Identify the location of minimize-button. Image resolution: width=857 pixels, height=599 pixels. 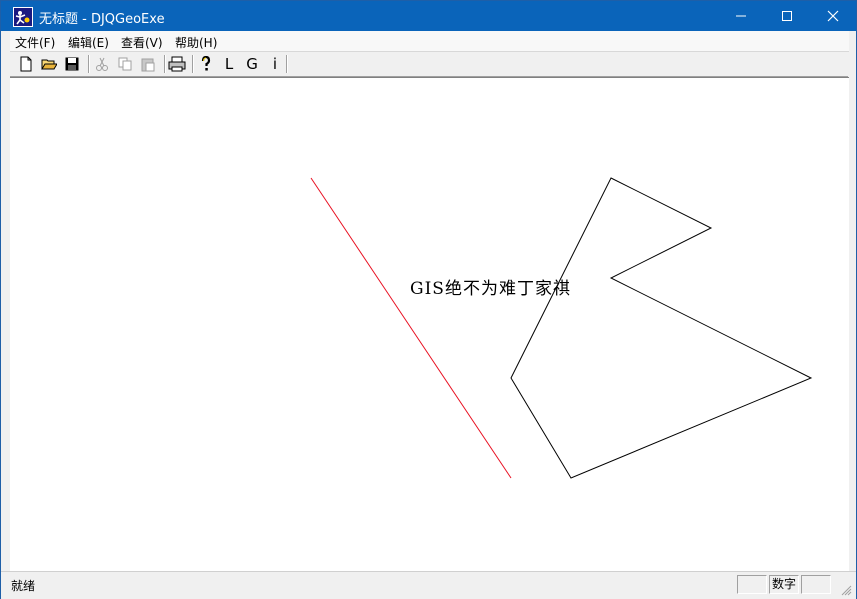
(741, 16).